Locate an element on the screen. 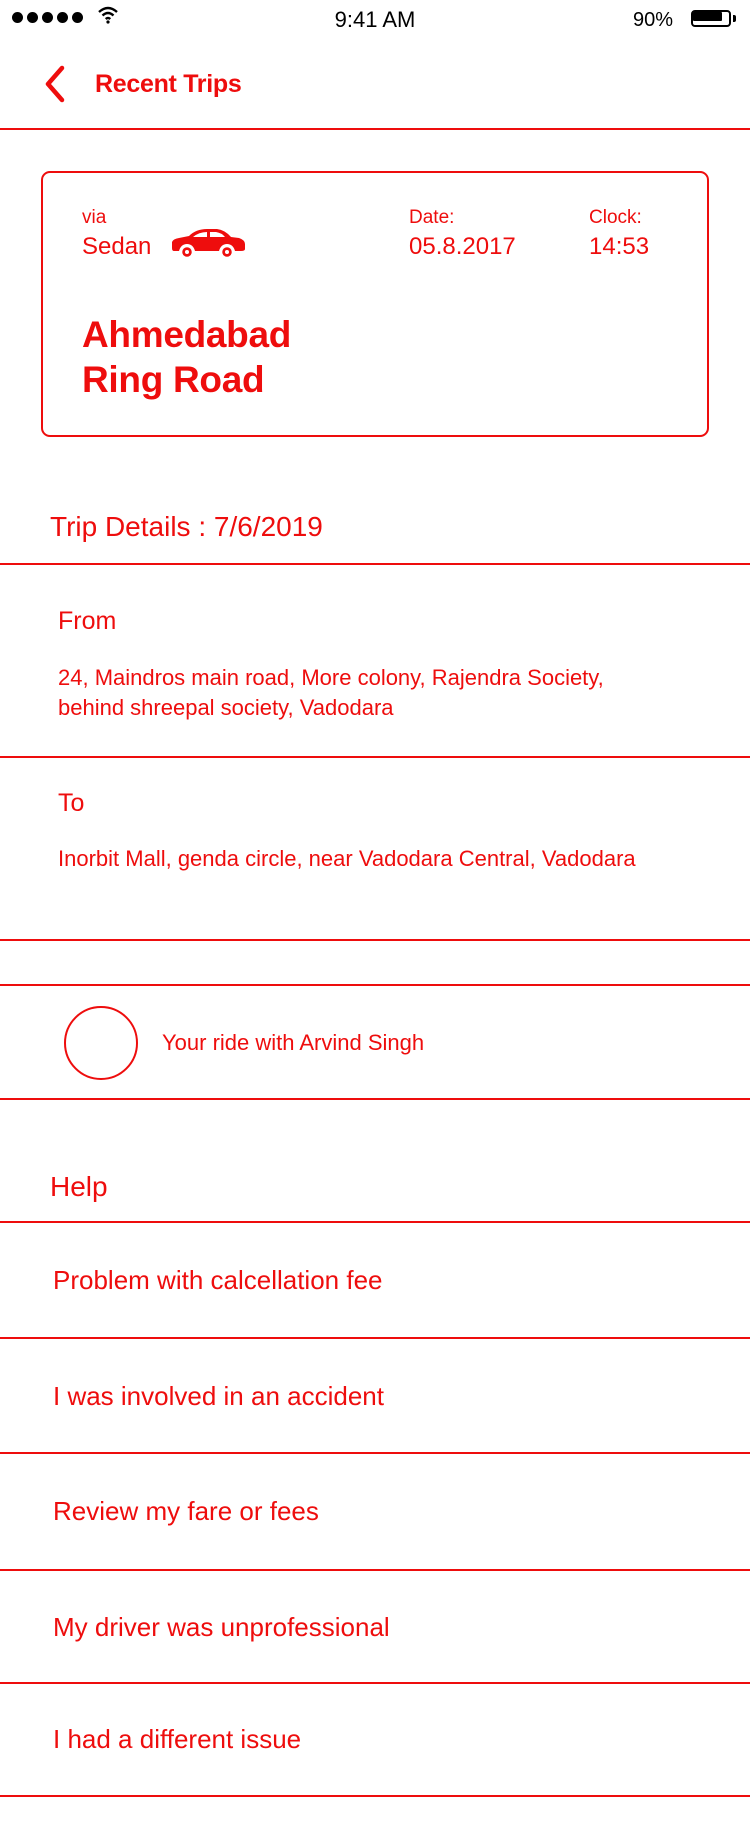 This screenshot has width=750, height=1834. help-item-accident: I was involved in an accident is located at coordinates (375, 1395).